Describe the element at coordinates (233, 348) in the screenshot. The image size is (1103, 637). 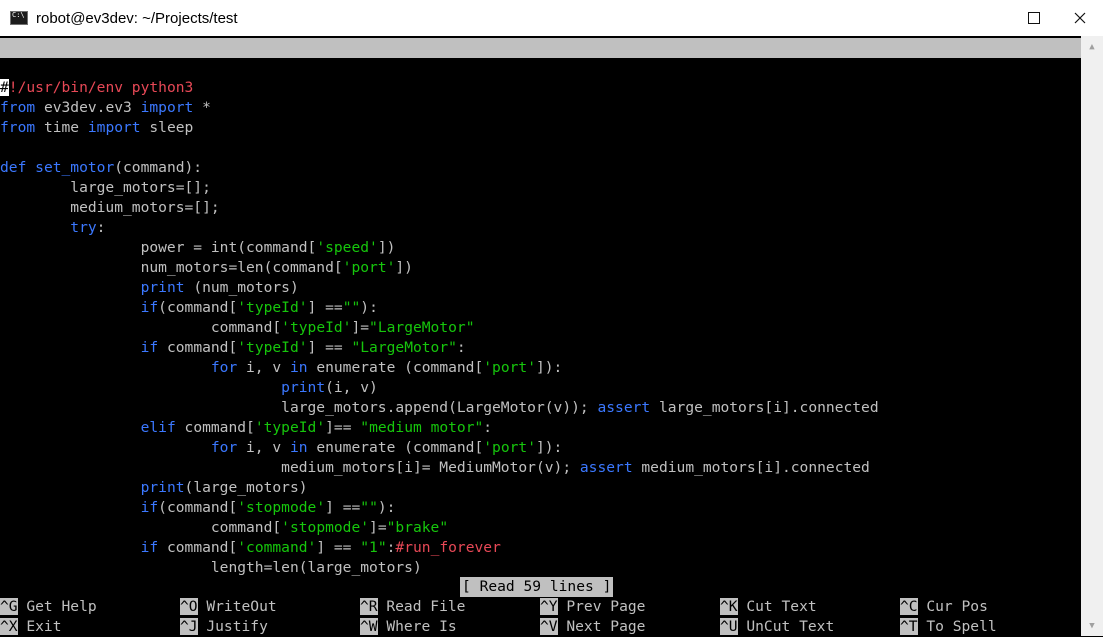
I see `code-line: if command['typeId'] == "LargeMotor":` at that location.